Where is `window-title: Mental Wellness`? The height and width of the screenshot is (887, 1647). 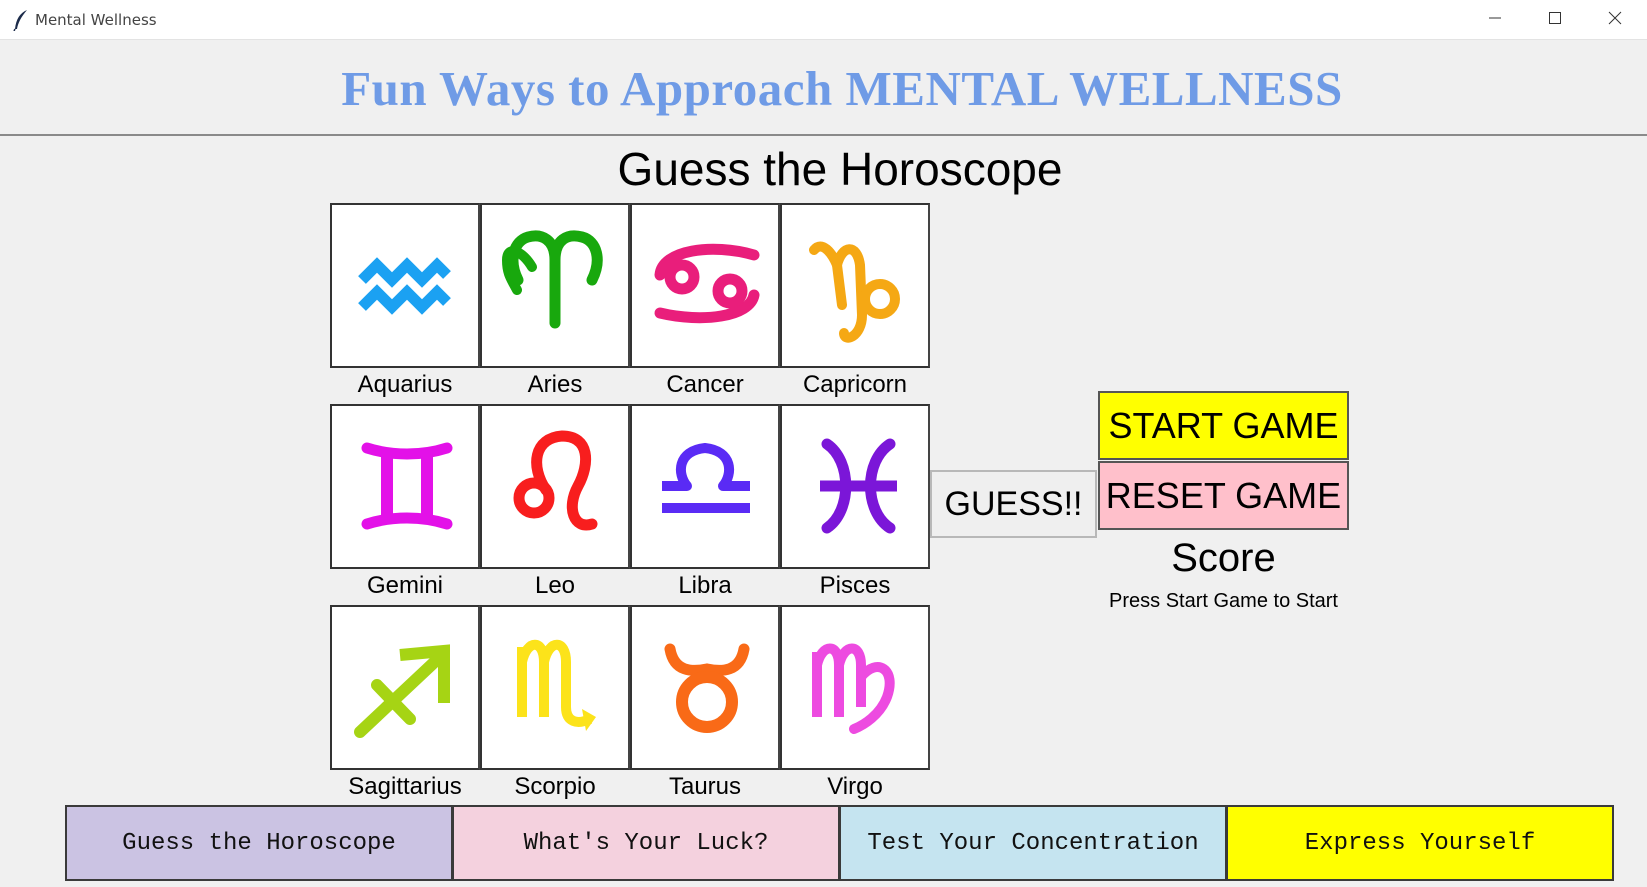
window-title: Mental Wellness is located at coordinates (96, 20).